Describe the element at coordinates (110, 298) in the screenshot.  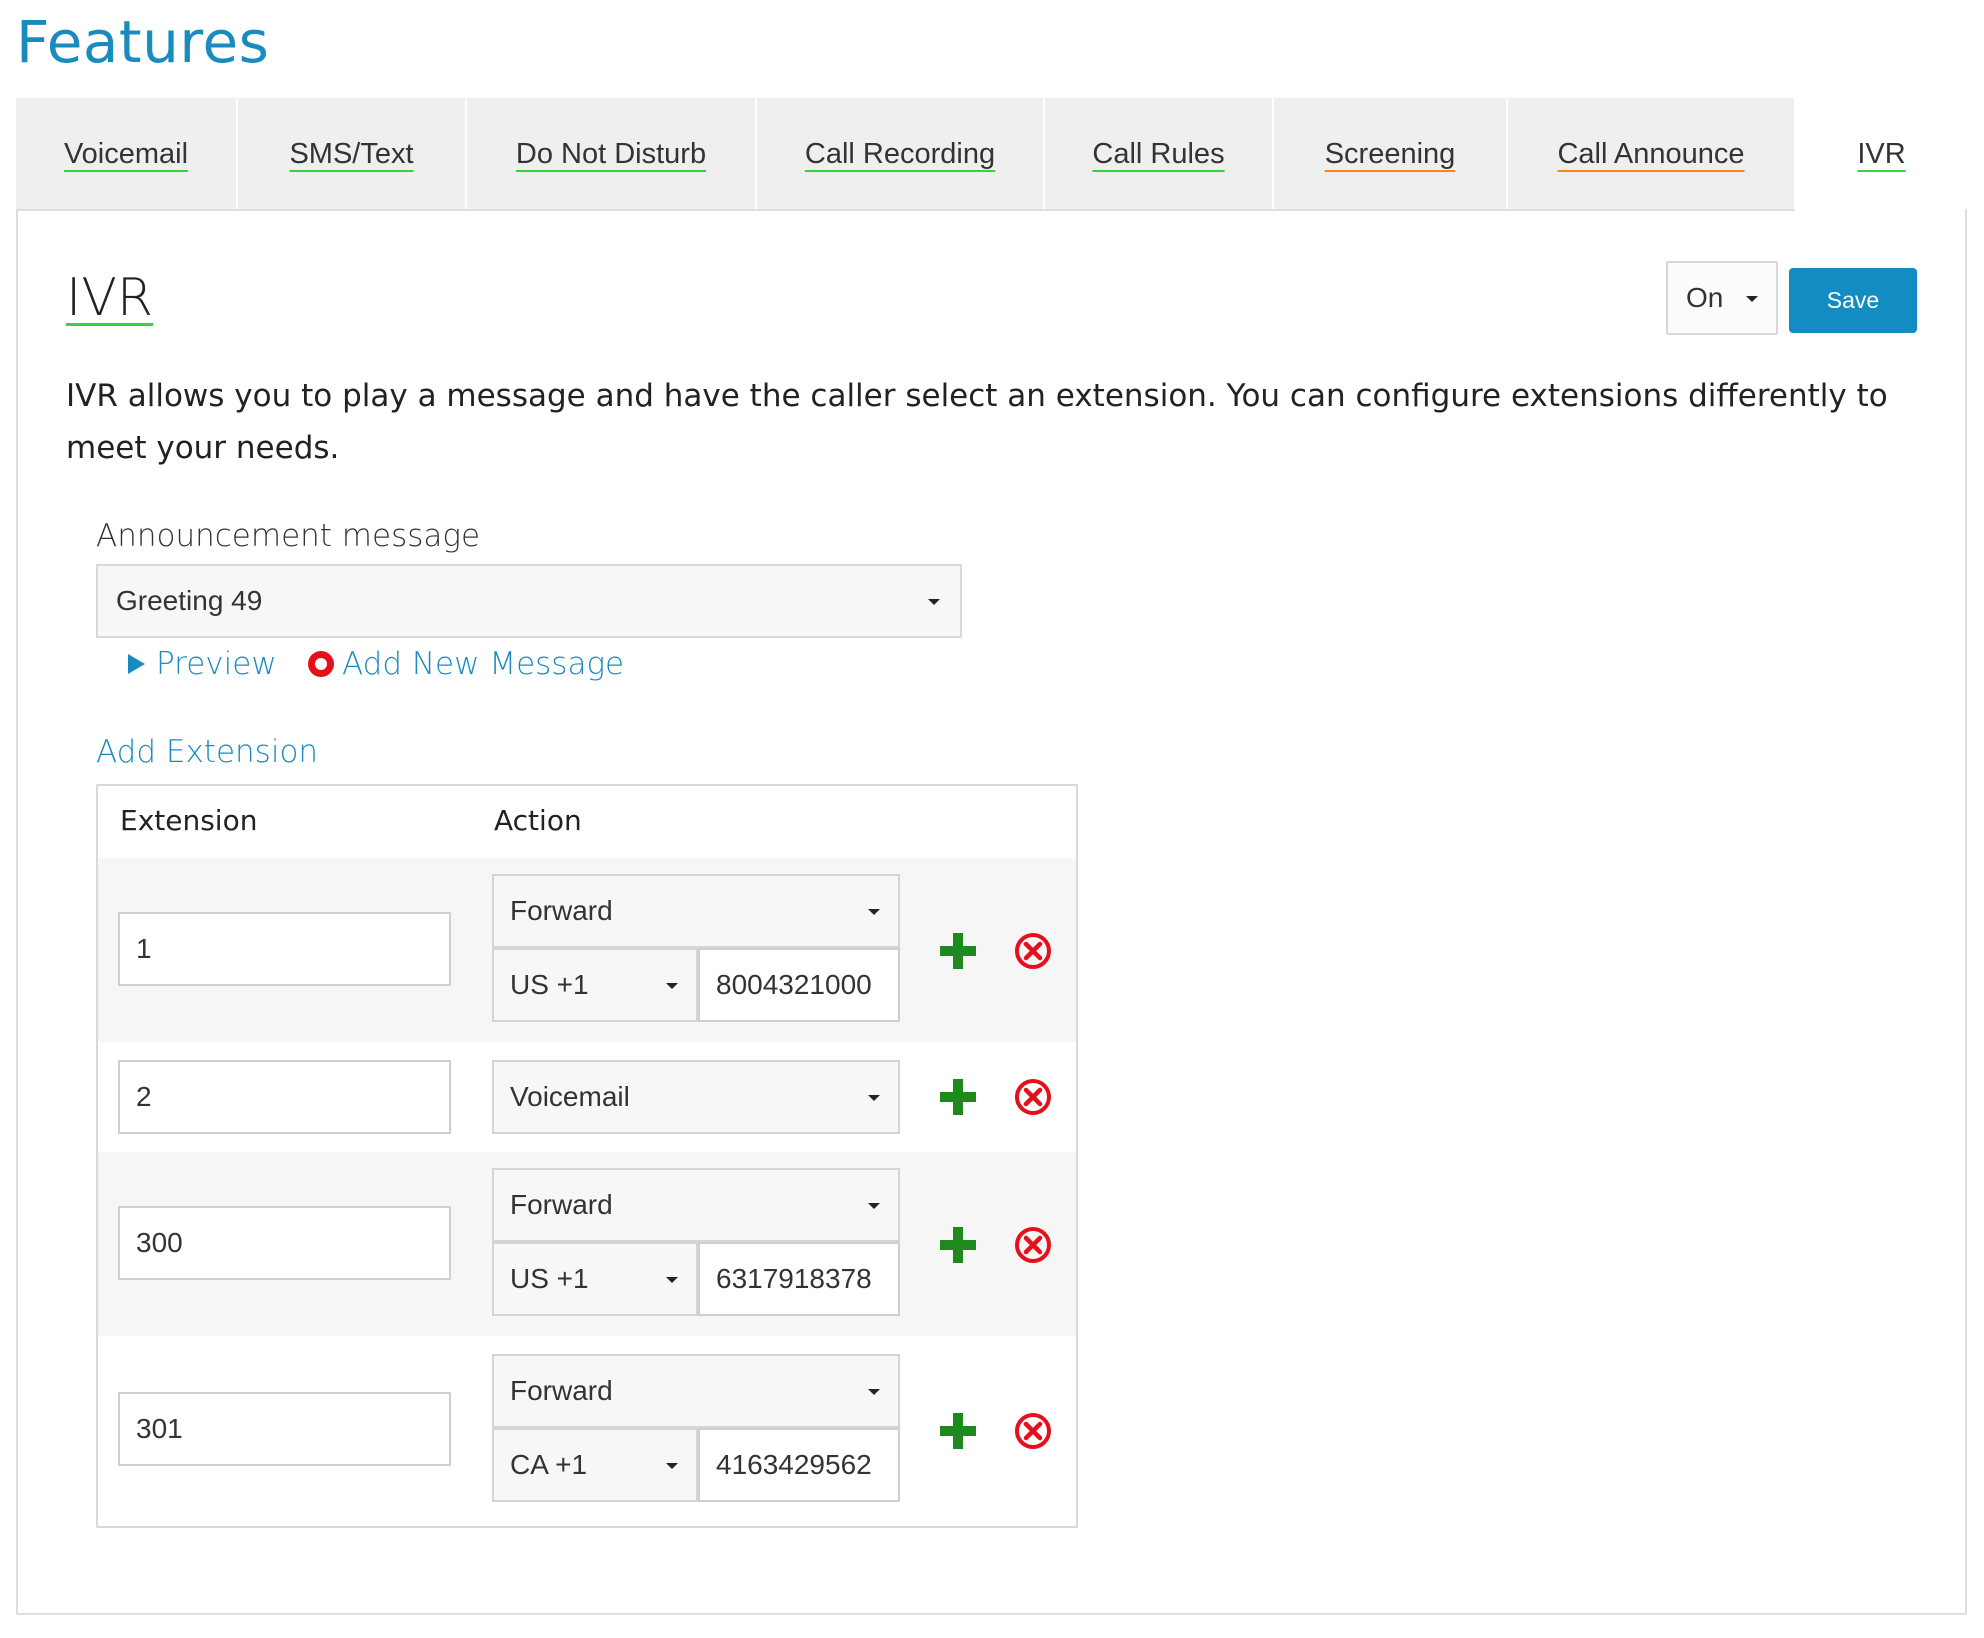
I see `section-heading: IVR` at that location.